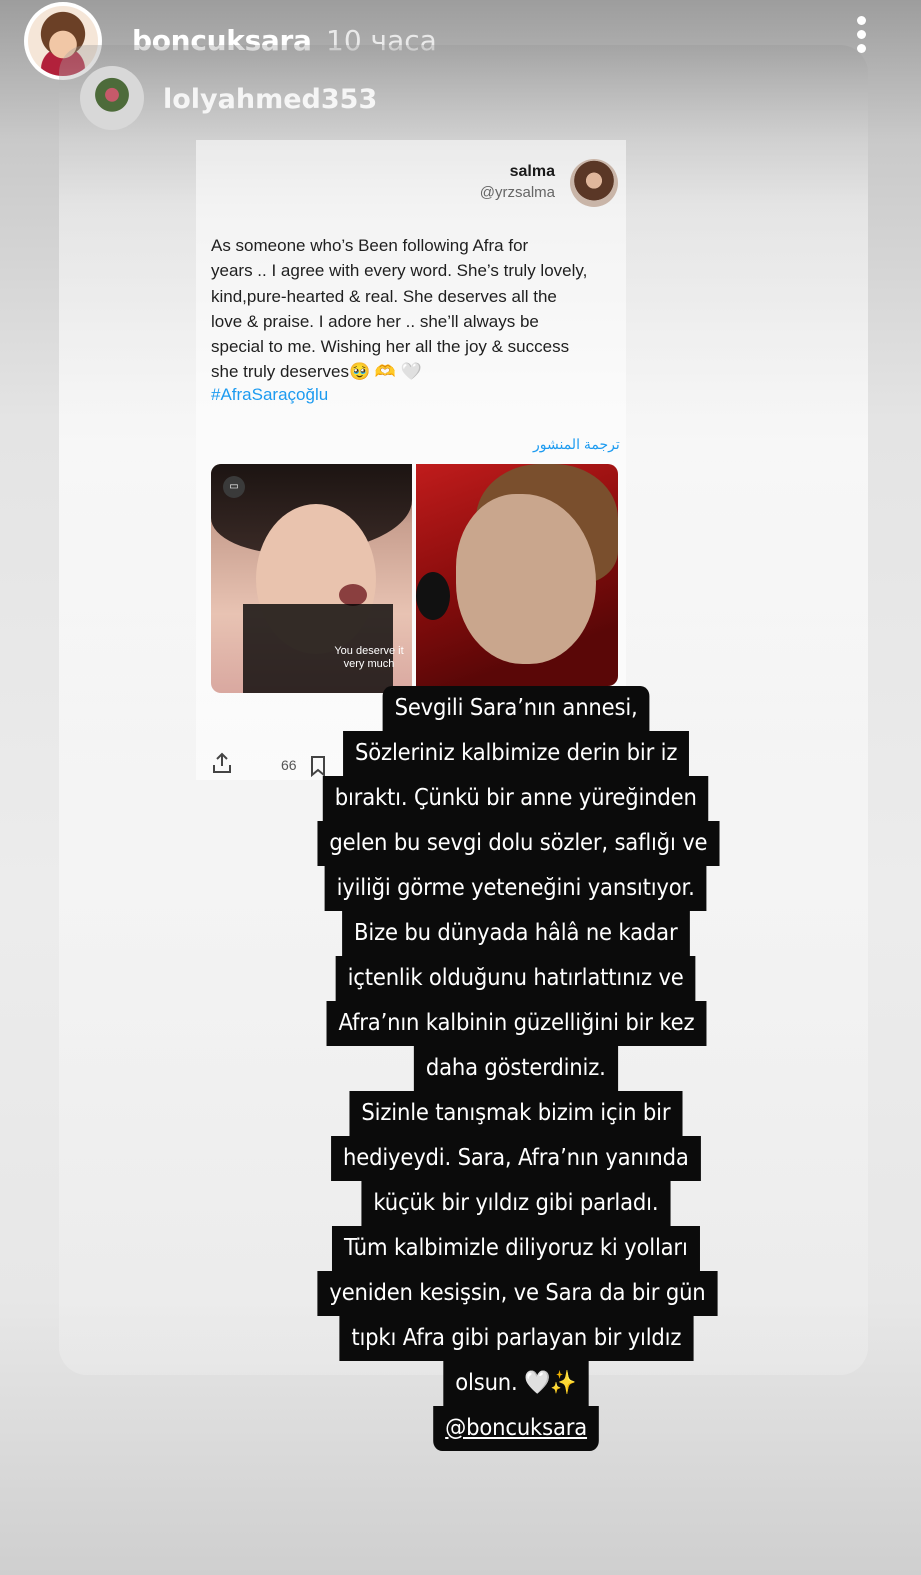  What do you see at coordinates (516, 1113) in the screenshot?
I see `overlay-text-line: Sizinle tanışmak bizim için bir` at bounding box center [516, 1113].